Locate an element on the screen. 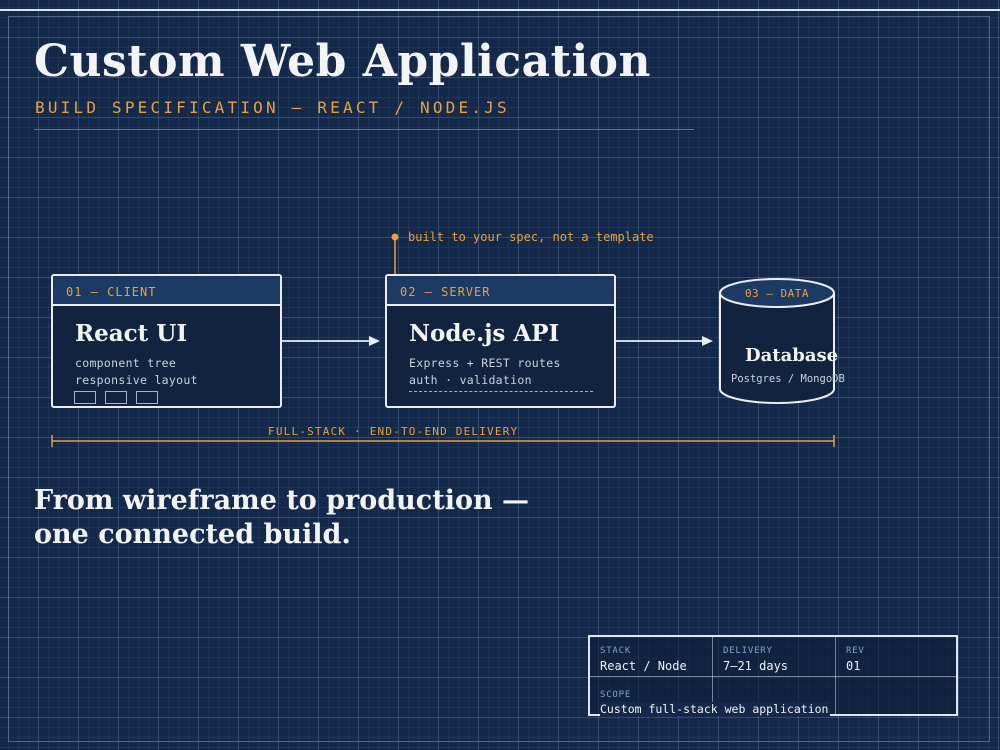  client-node-header: 01 — CLIENT is located at coordinates (166, 291).